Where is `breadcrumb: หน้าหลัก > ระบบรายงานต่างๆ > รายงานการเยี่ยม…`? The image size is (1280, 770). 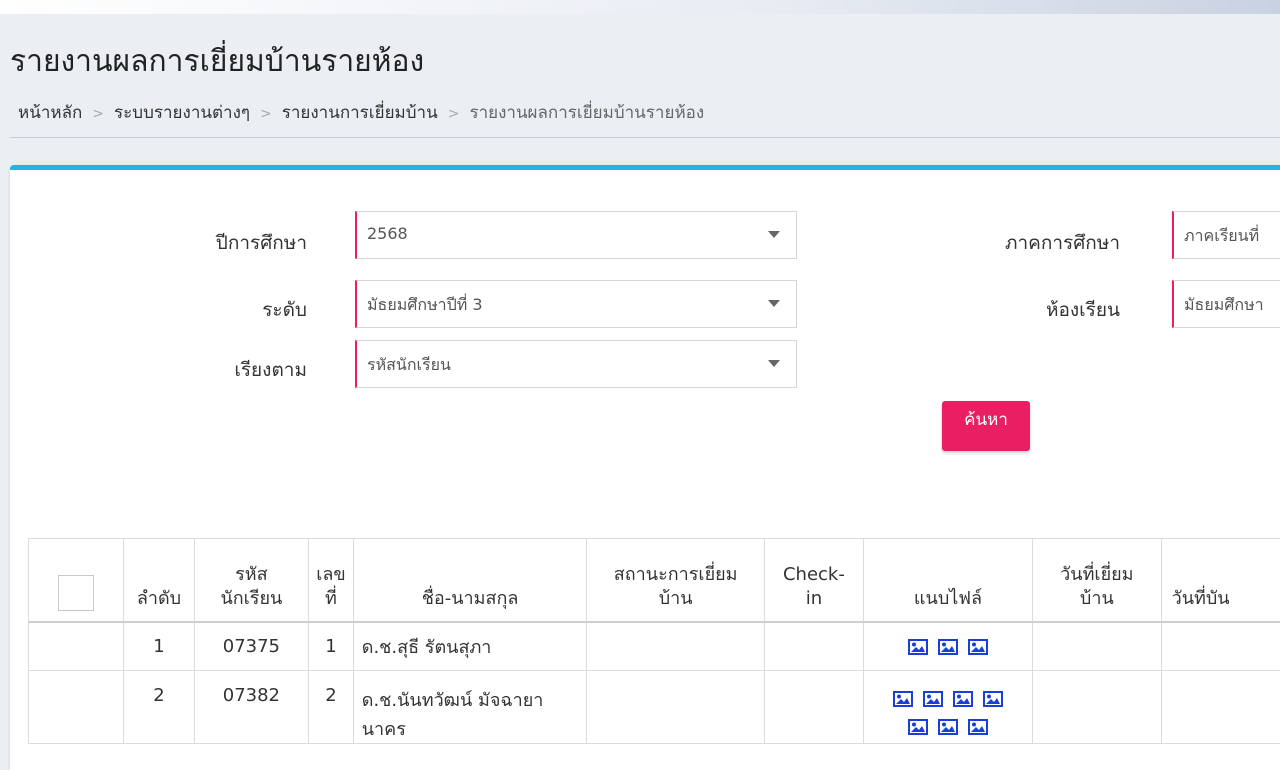 breadcrumb: หน้าหลัก > ระบบรายงานต่างๆ > รายงานการเยี่ยม… is located at coordinates (361, 112).